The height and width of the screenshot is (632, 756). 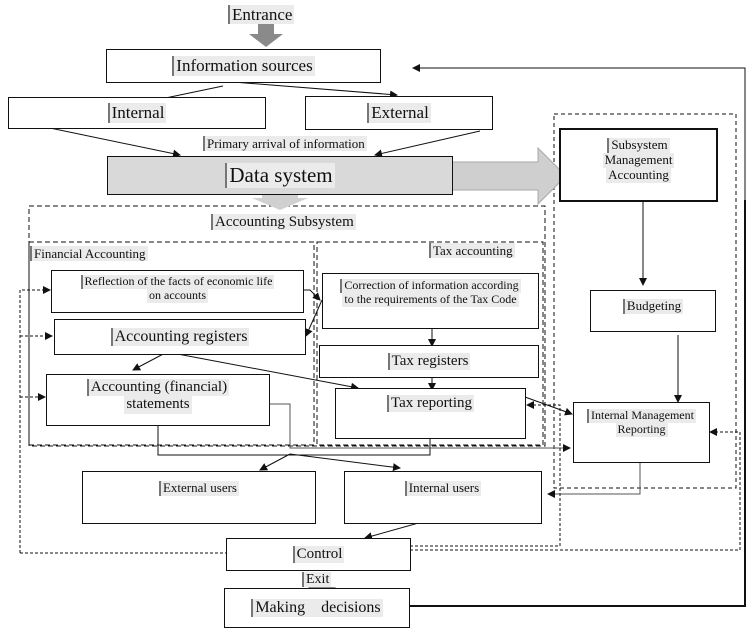 What do you see at coordinates (317, 608) in the screenshot?
I see `making-decisions-box: Making decisions` at bounding box center [317, 608].